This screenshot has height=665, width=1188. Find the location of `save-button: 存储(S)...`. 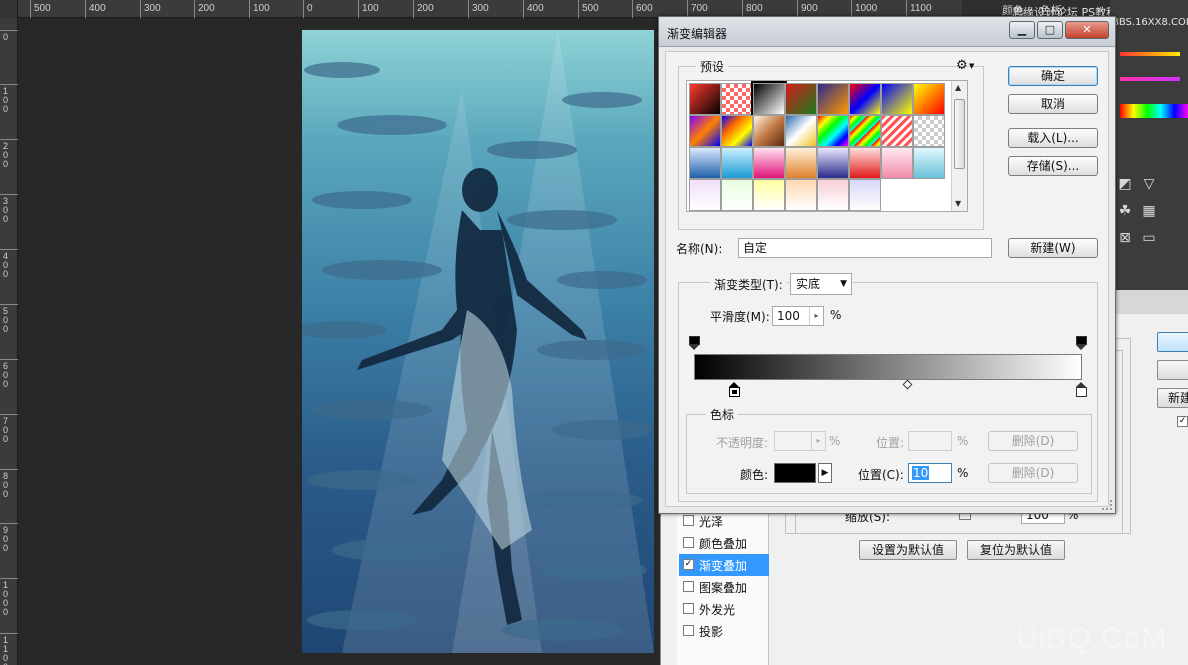

save-button: 存储(S)... is located at coordinates (1053, 166).